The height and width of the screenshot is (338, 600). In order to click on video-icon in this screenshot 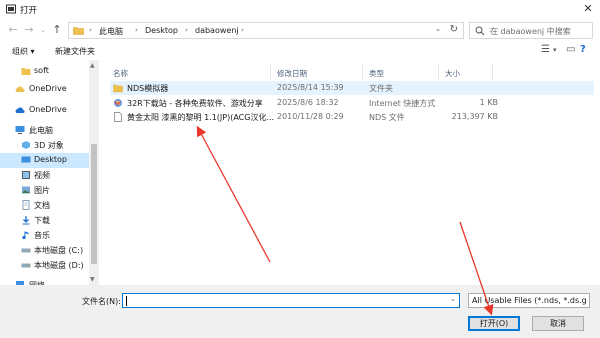, I will do `click(26, 175)`.